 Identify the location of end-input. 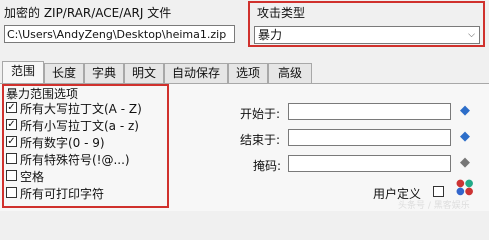
(369, 137).